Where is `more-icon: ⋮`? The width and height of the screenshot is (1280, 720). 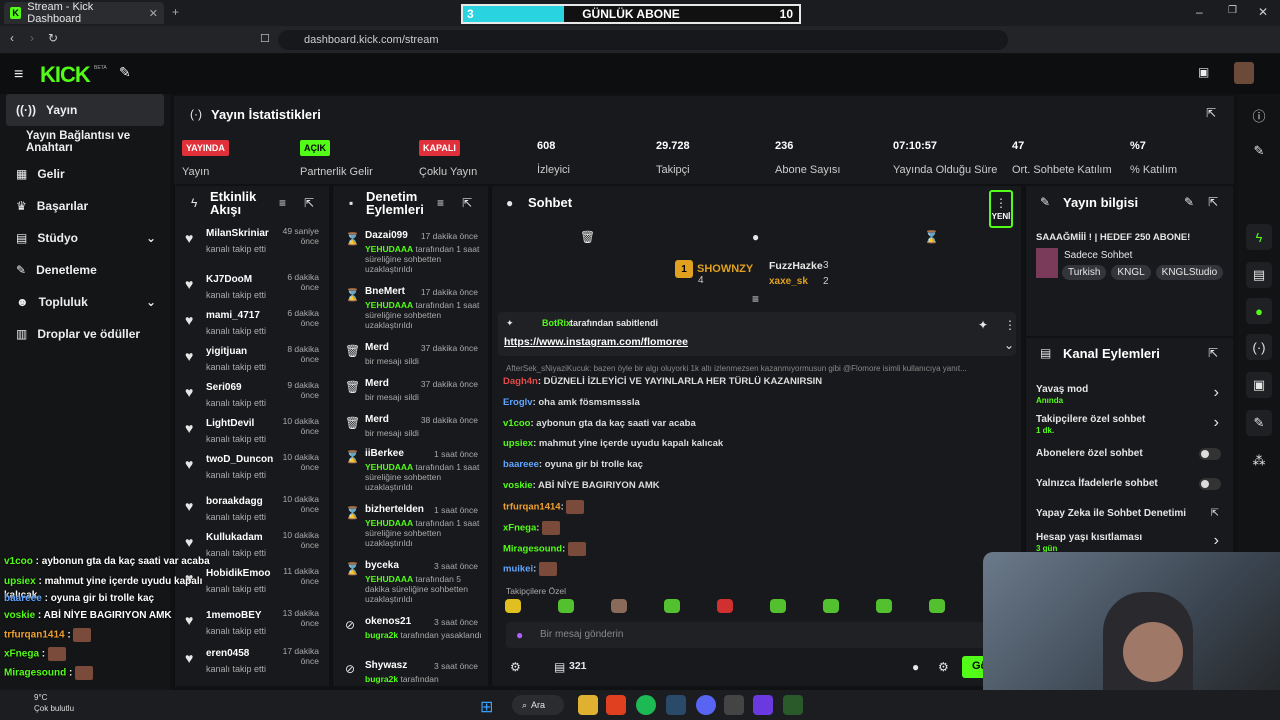 more-icon: ⋮ is located at coordinates (1010, 325).